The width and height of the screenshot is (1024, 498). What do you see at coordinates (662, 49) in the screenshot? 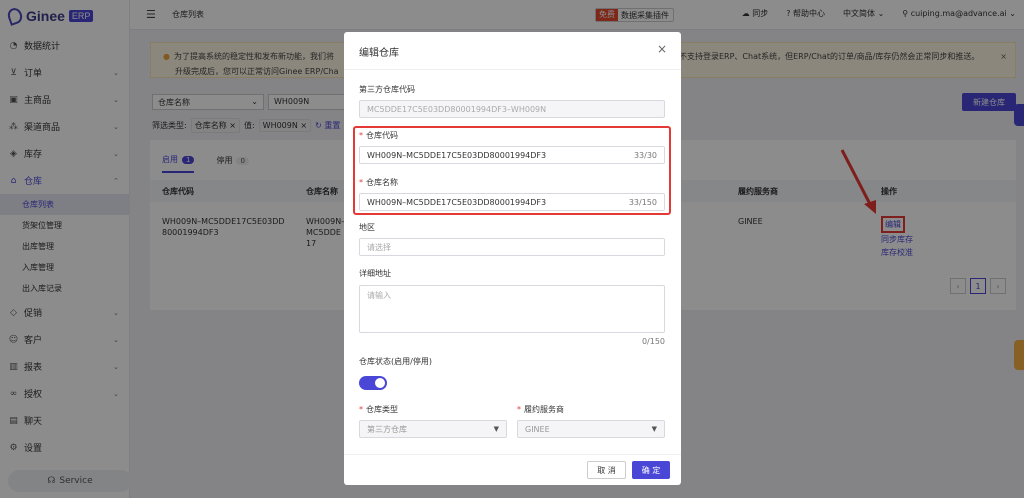
I see `close-icon: ×` at bounding box center [662, 49].